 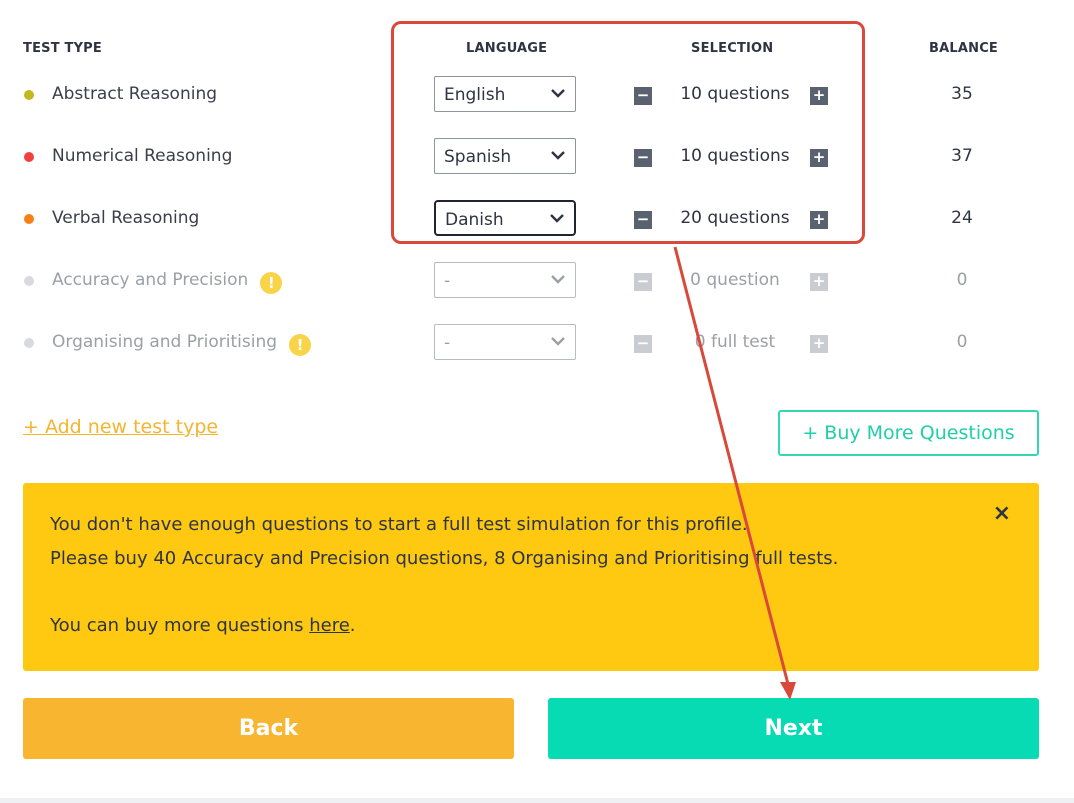 I want to click on test-type-name: Organising and Prioritising!, so click(x=182, y=344).